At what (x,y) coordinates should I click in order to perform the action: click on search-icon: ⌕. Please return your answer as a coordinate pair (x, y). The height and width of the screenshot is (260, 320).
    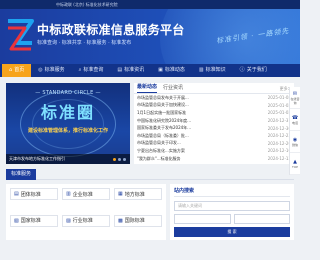
    Looking at the image, I should click on (80, 70).